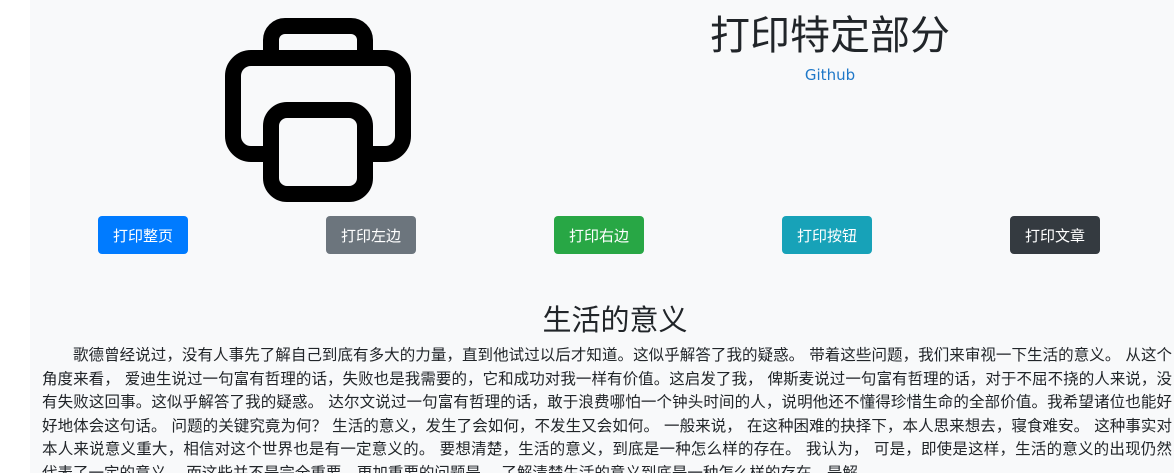 This screenshot has height=473, width=1174. I want to click on print-right-button: 打印右边, so click(599, 235).